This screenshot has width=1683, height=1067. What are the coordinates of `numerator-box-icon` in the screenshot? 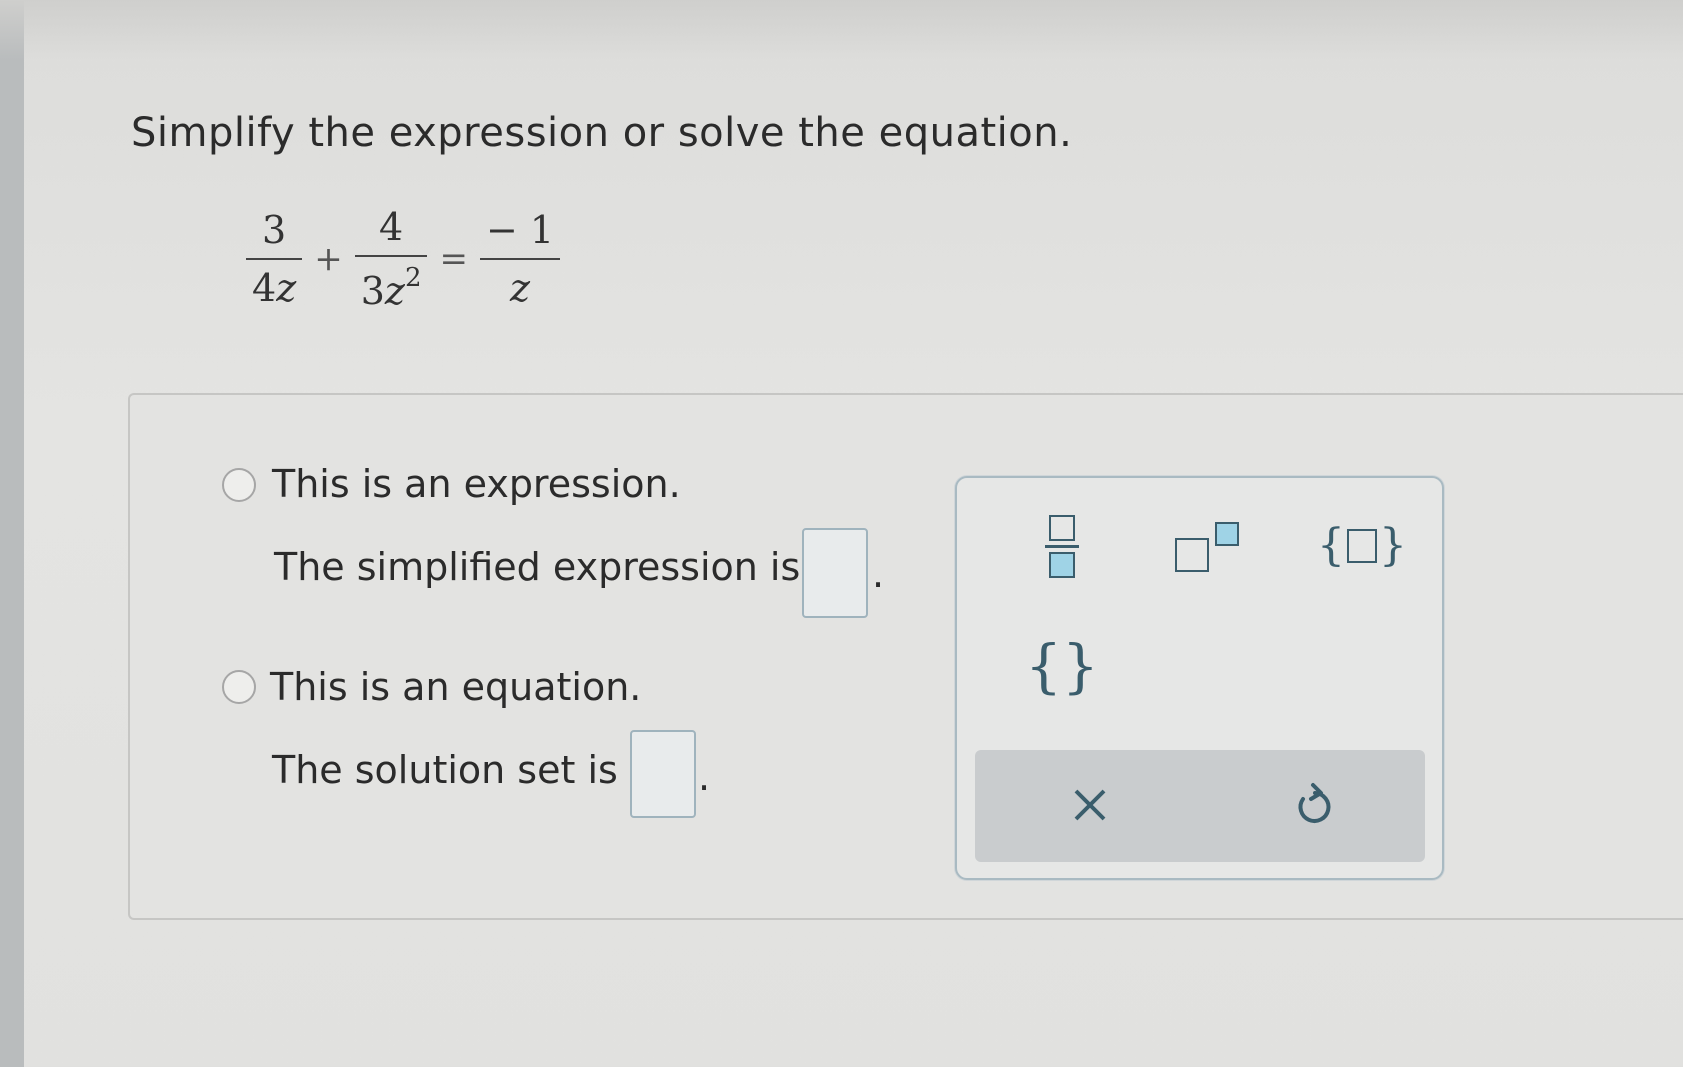 It's located at (1062, 527).